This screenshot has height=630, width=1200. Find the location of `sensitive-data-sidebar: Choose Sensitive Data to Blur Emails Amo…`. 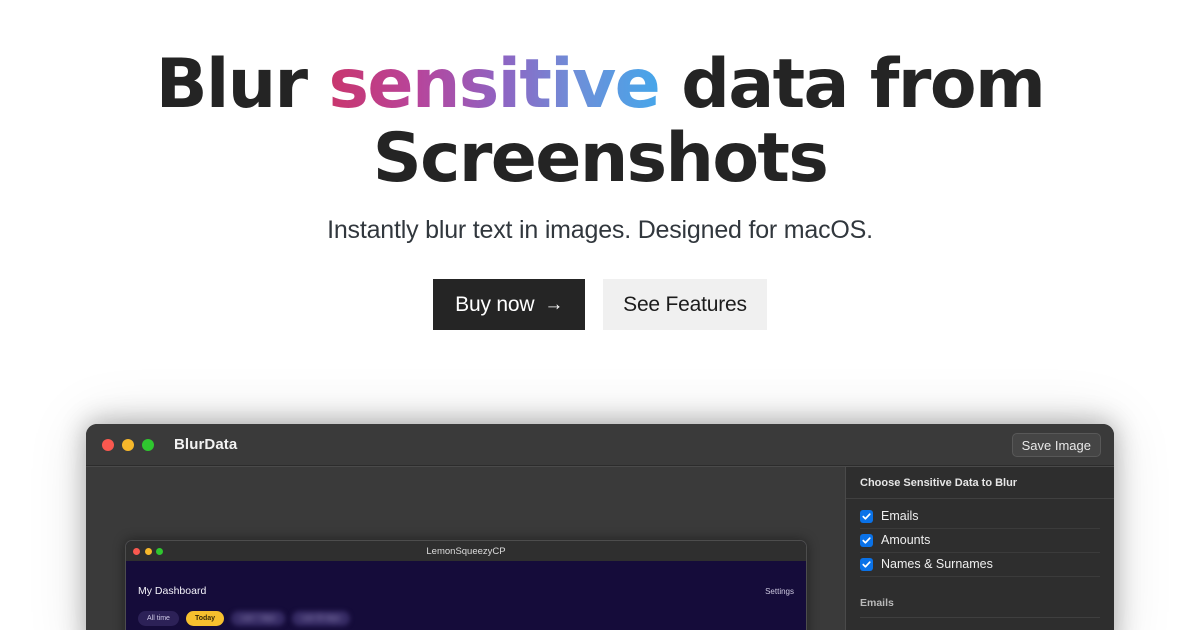

sensitive-data-sidebar: Choose Sensitive Data to Blur Emails Amo… is located at coordinates (979, 548).